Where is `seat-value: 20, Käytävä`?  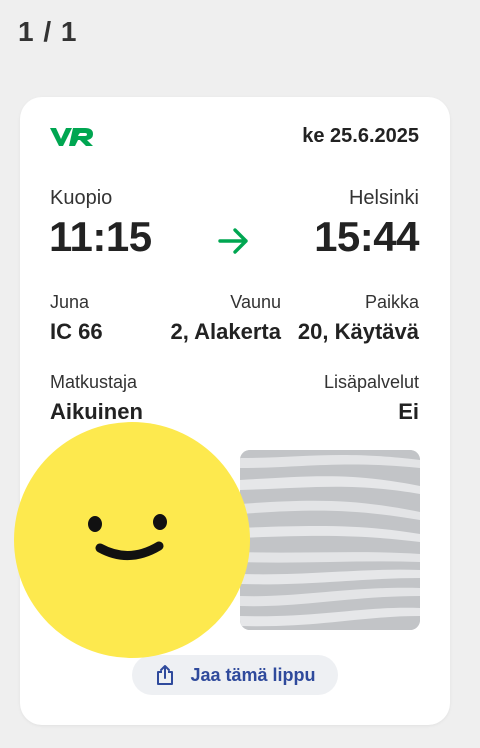 seat-value: 20, Käytävä is located at coordinates (358, 331).